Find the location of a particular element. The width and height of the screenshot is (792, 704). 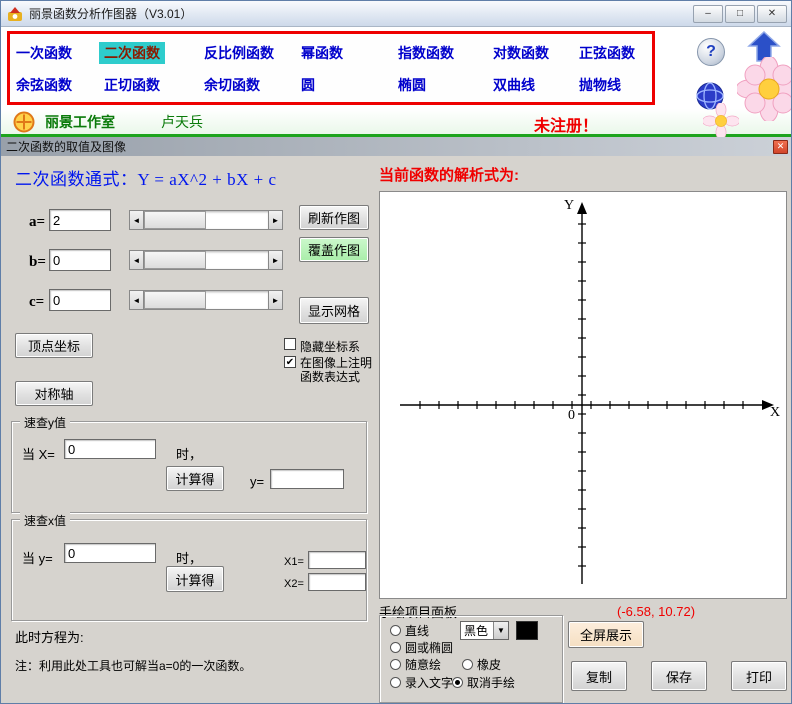

b-input is located at coordinates (80, 260).